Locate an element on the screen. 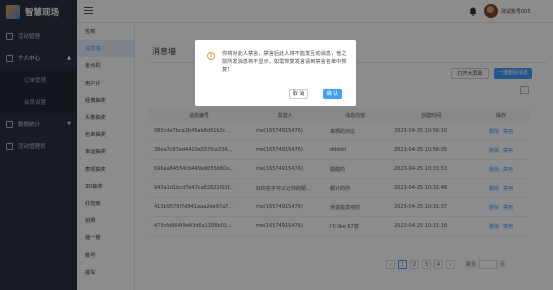 This screenshot has width=553, height=290. warning-icon: ! is located at coordinates (211, 56).